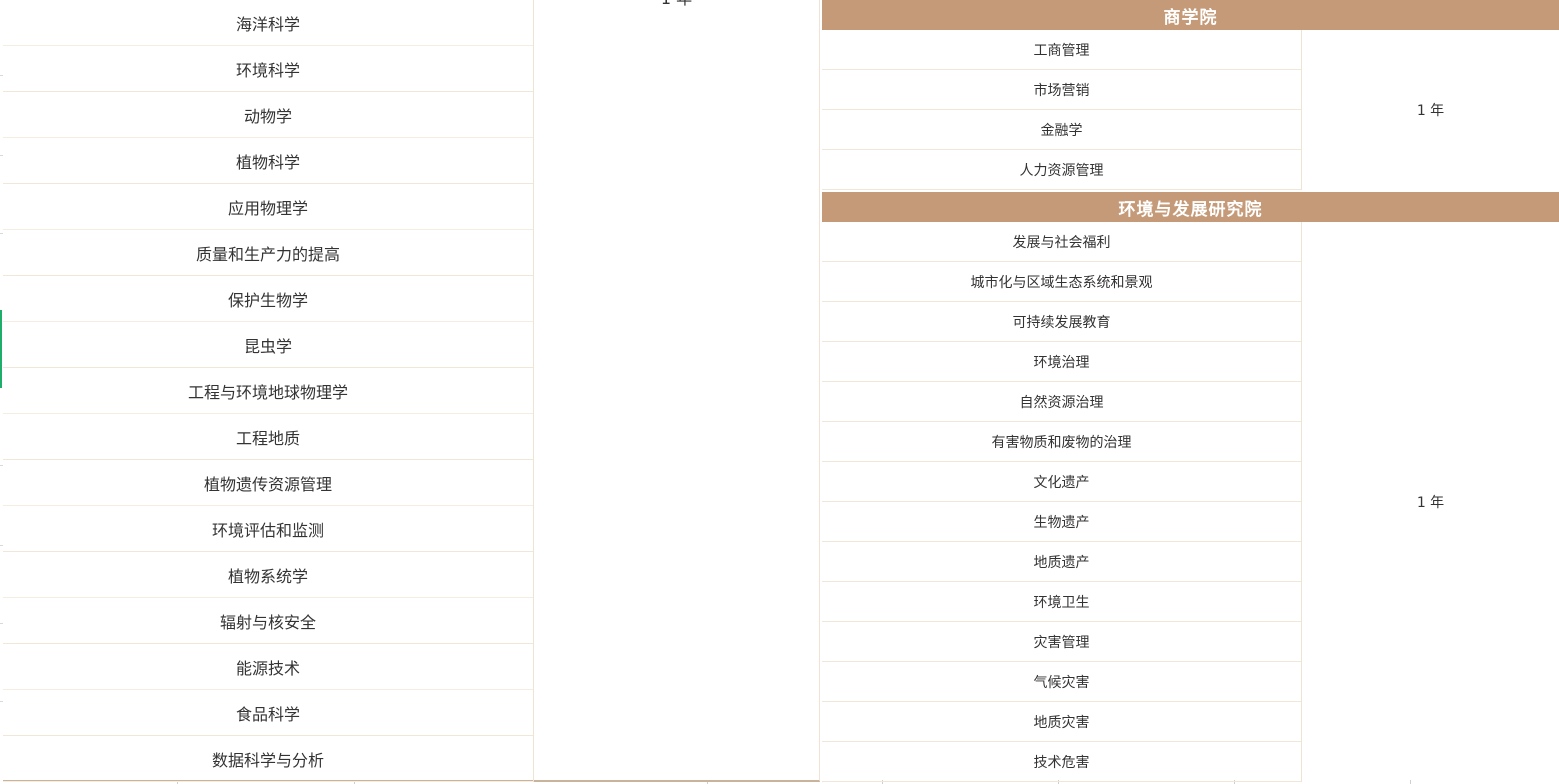  I want to click on program-cell: 城市化与区域生态系统和景观, so click(1061, 282).